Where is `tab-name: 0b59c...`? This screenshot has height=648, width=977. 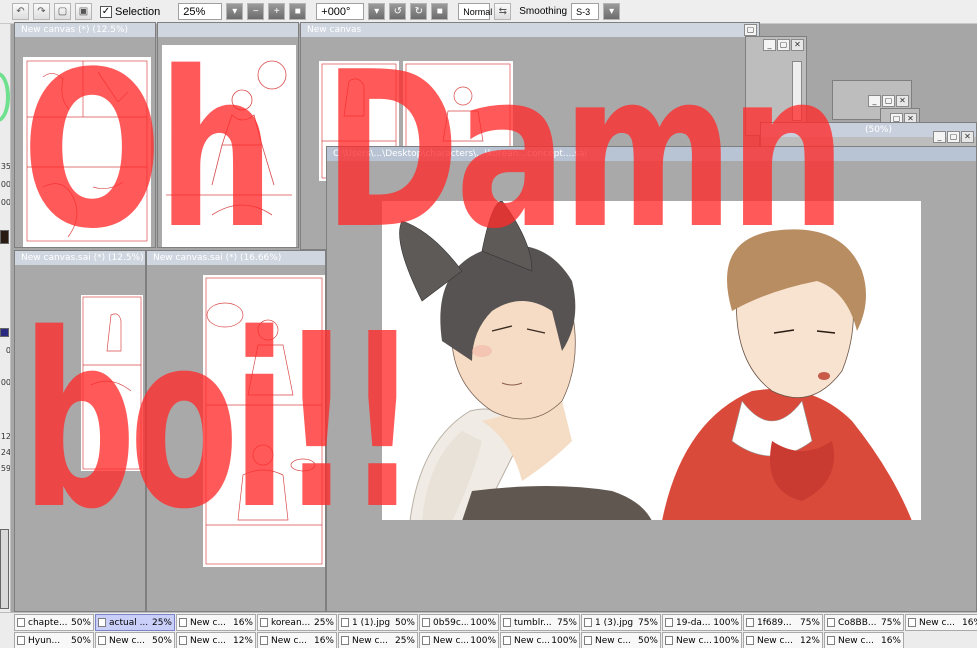
tab-name: 0b59c... is located at coordinates (451, 622).